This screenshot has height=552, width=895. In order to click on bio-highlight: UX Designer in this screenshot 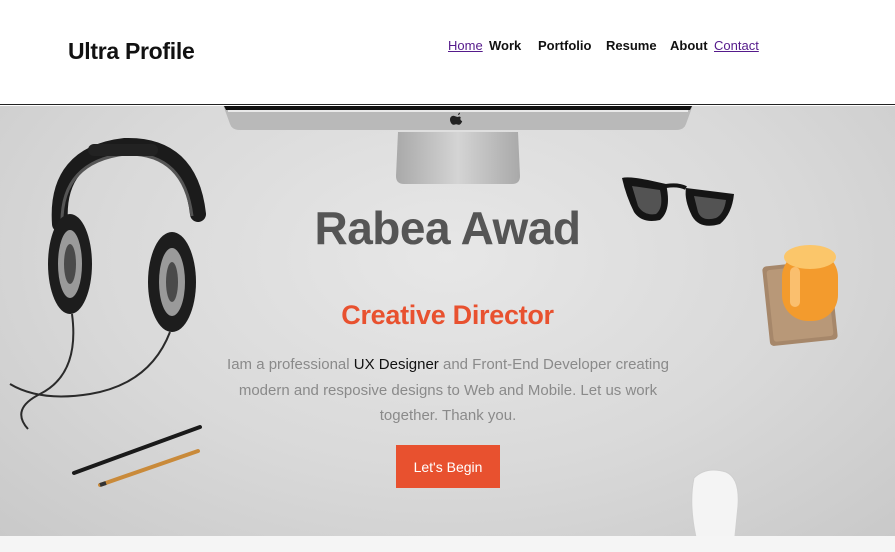, I will do `click(396, 364)`.